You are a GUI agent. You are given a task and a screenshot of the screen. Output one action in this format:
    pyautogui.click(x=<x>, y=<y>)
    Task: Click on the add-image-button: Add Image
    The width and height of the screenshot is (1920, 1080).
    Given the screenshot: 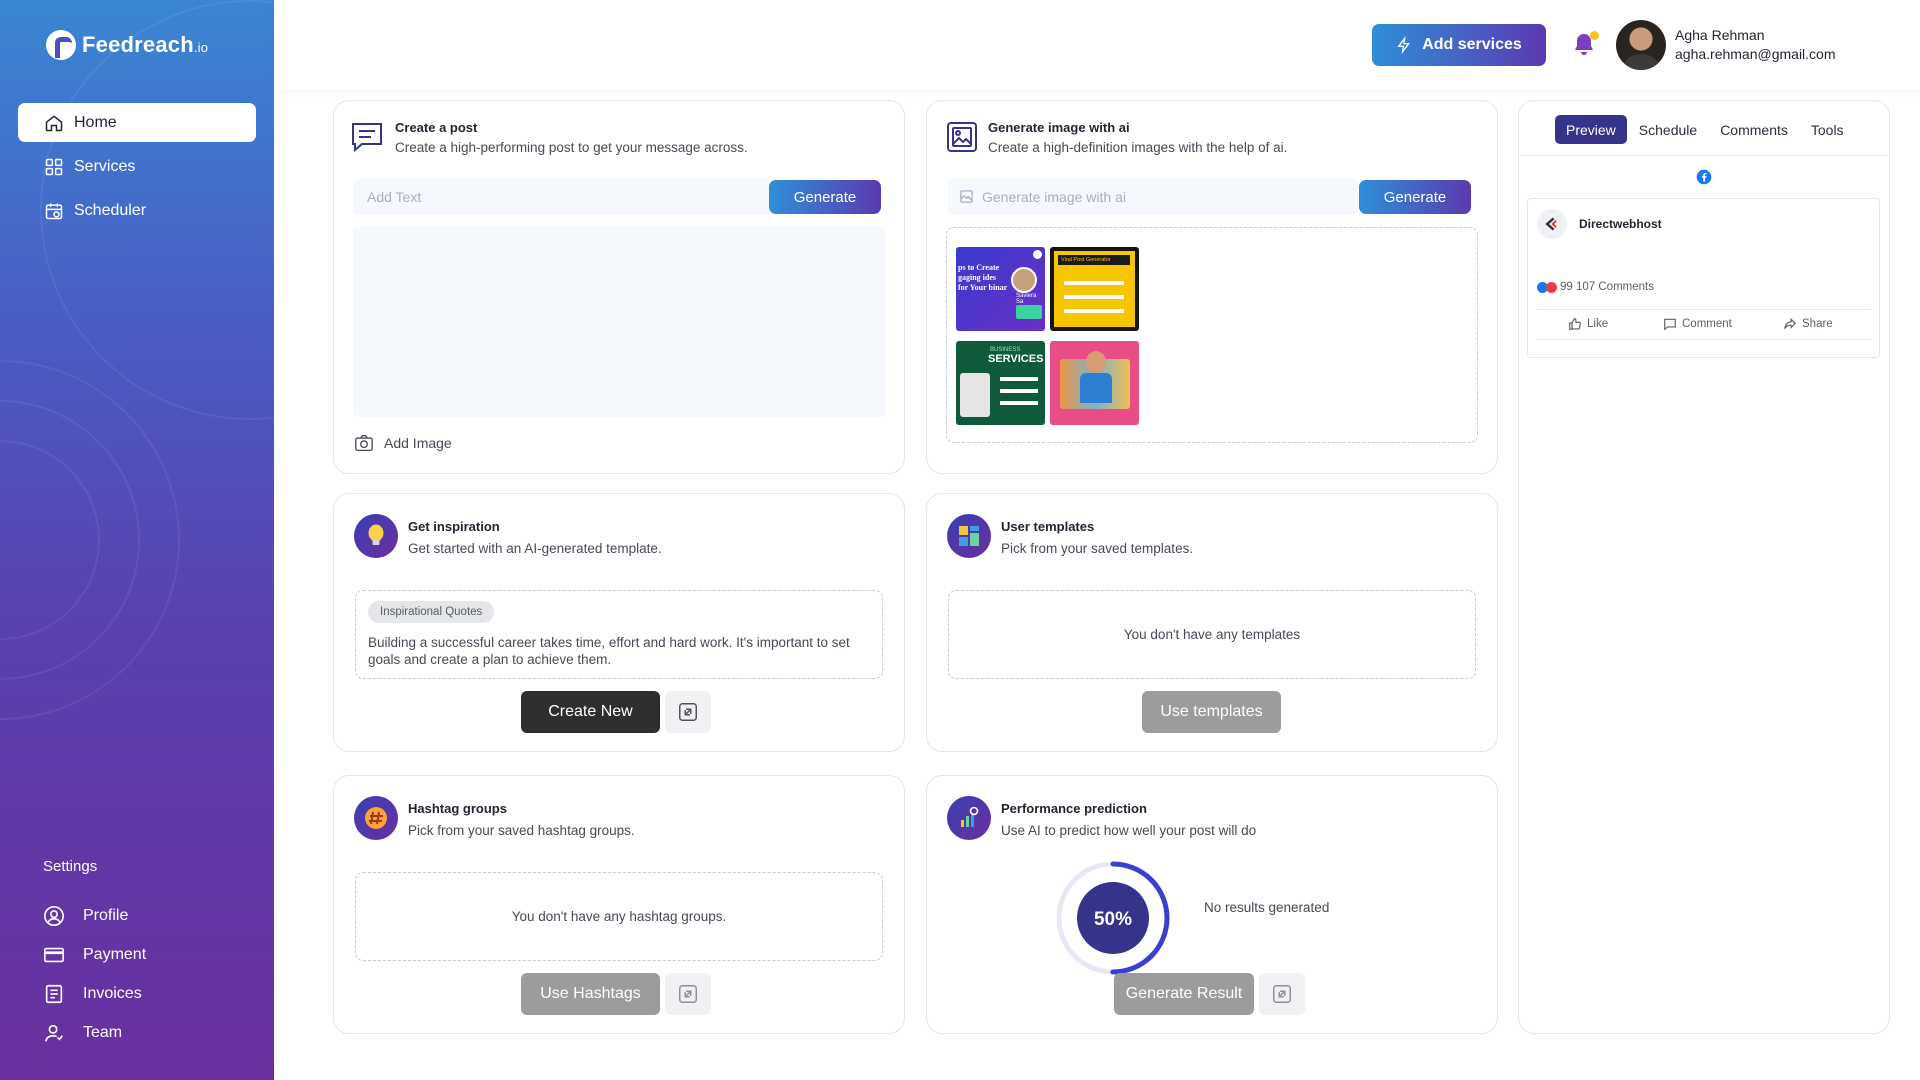 What is the action you would take?
    pyautogui.click(x=403, y=443)
    